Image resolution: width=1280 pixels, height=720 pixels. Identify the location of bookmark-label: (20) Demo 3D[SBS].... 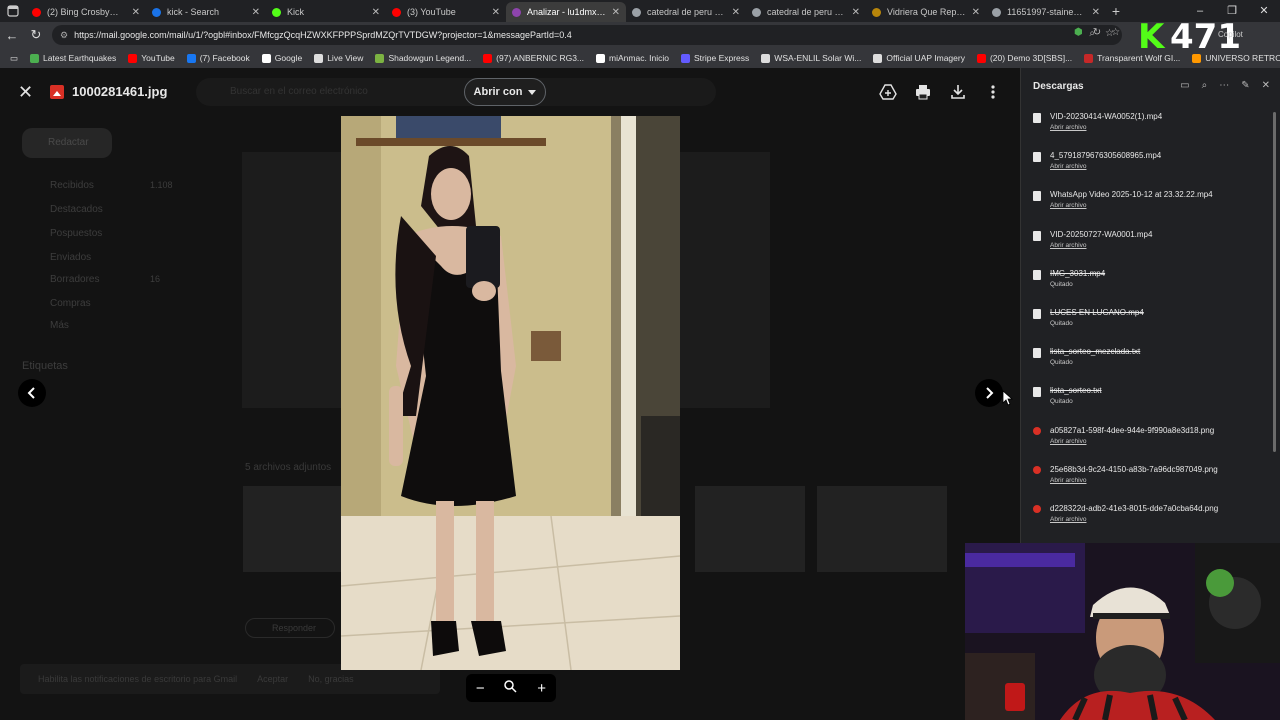
(1031, 58).